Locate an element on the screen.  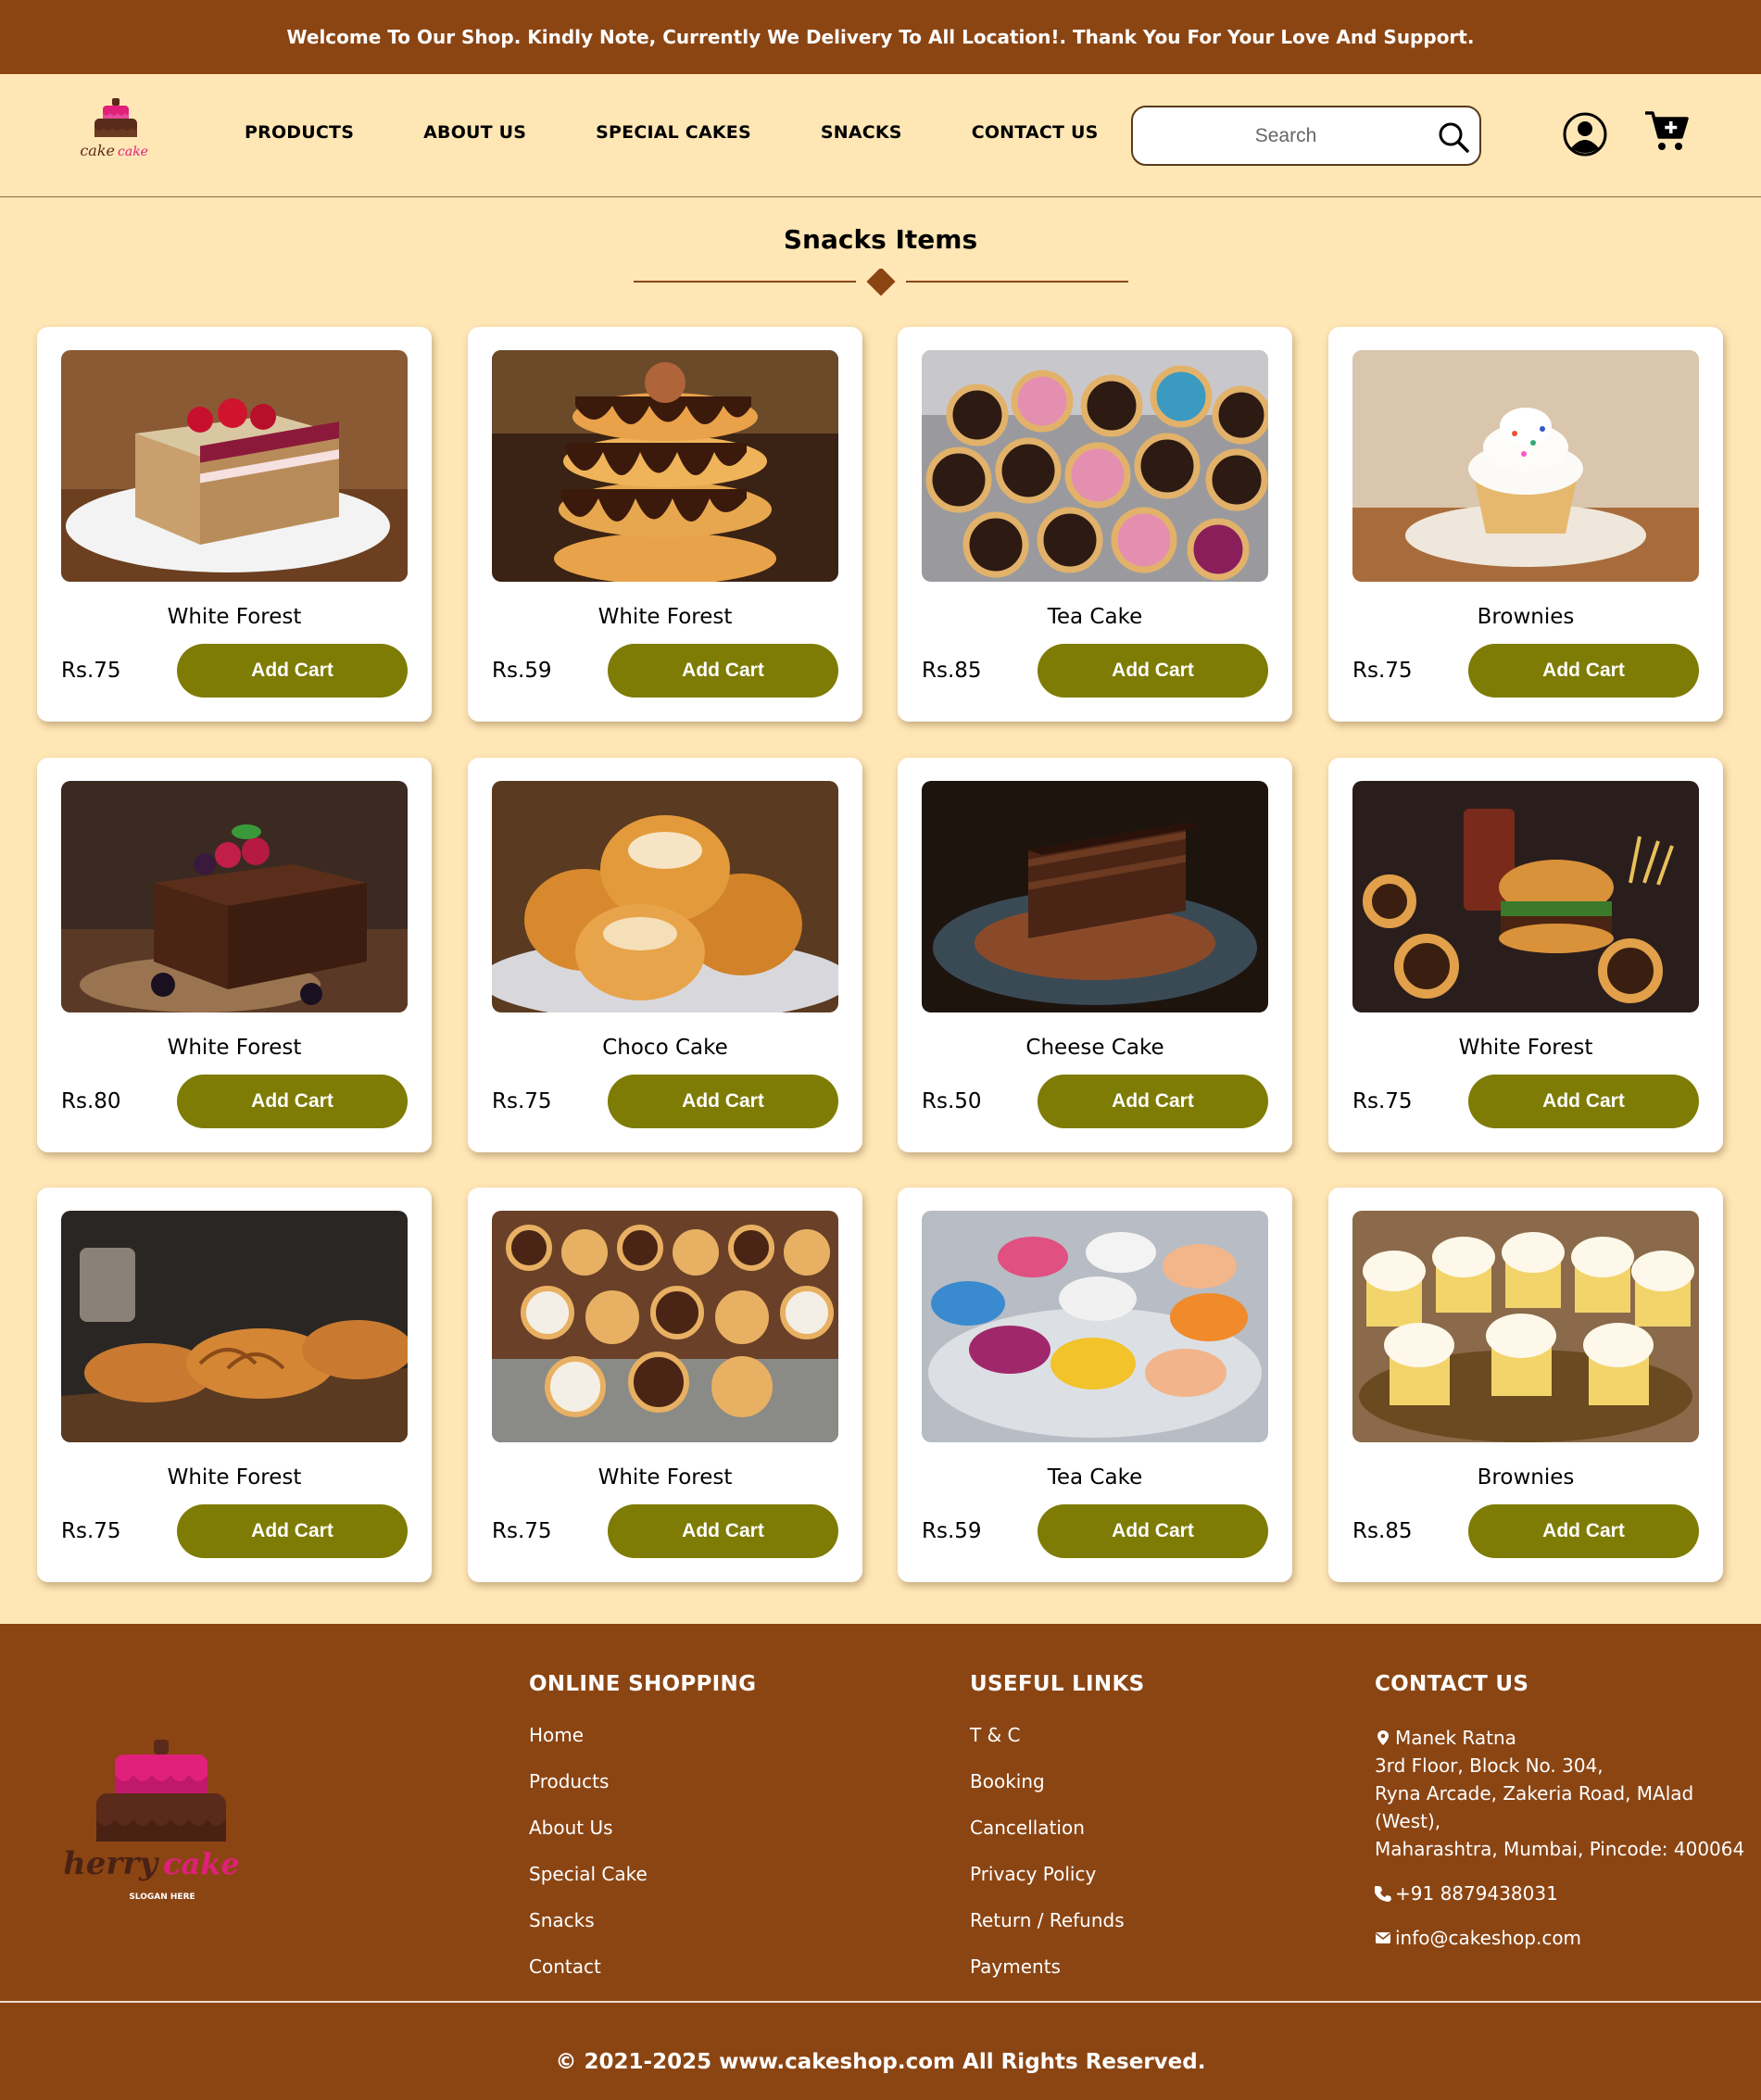
footer-logo-slogan: SLOGAN HERE is located at coordinates (162, 1898).